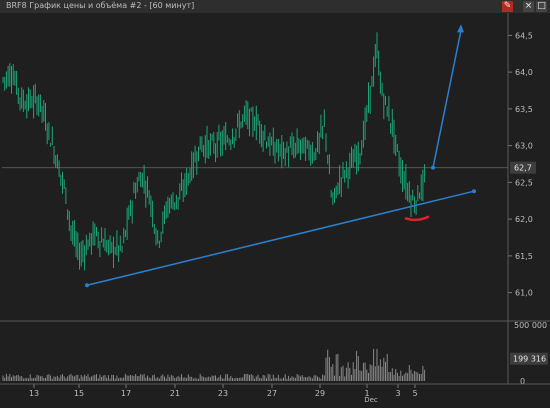  I want to click on x-tick-label: 15, so click(79, 393).